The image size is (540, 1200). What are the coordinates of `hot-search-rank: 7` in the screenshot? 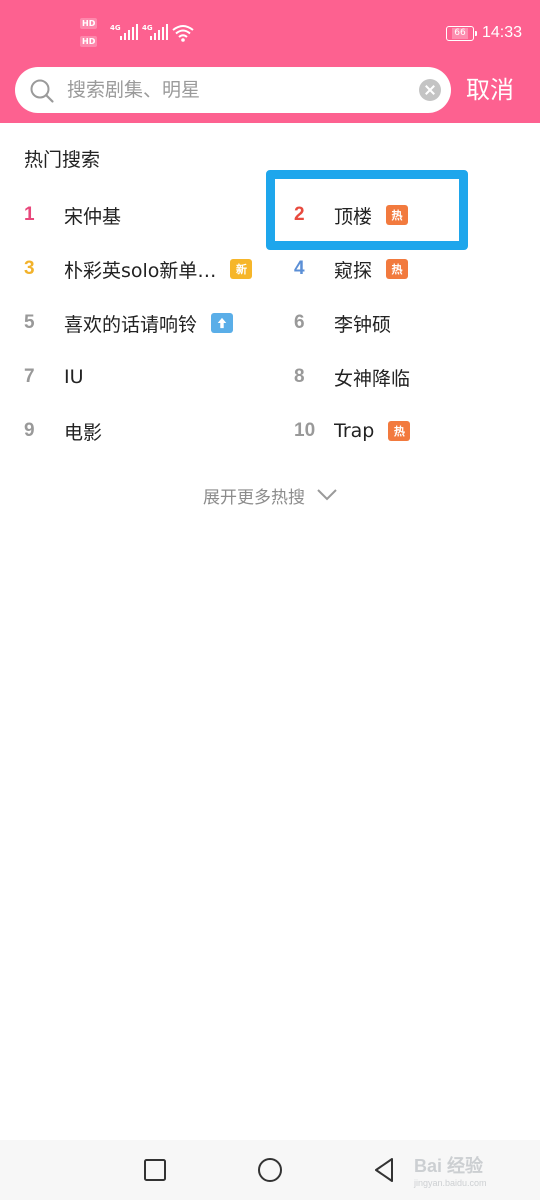 It's located at (29, 376).